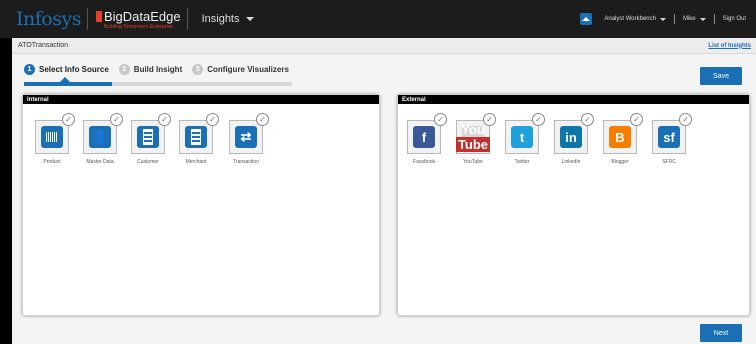 This screenshot has height=344, width=756. What do you see at coordinates (424, 137) in the screenshot?
I see `facebook-icon: f` at bounding box center [424, 137].